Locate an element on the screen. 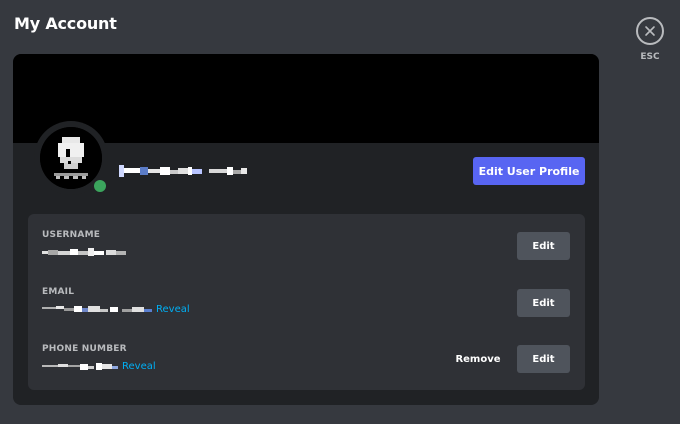 The width and height of the screenshot is (680, 424). edit-phone-button: Edit is located at coordinates (543, 359).